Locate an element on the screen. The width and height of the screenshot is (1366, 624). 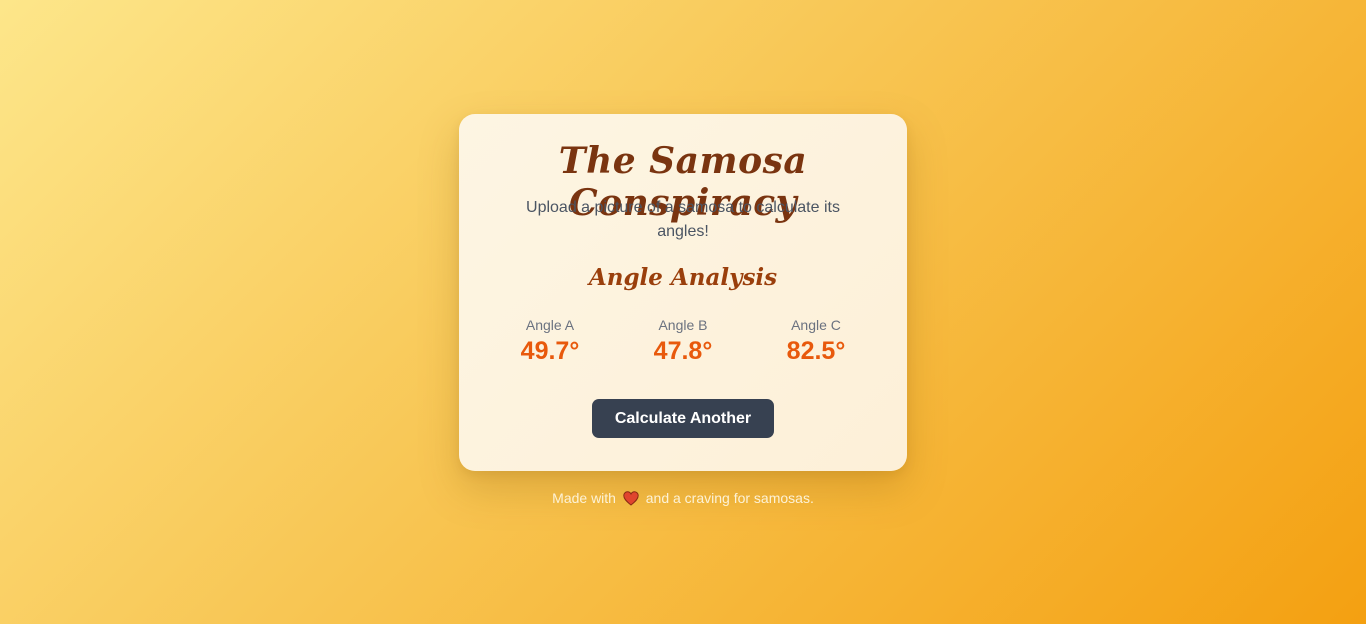
angle-c-value: 82.5° is located at coordinates (816, 351).